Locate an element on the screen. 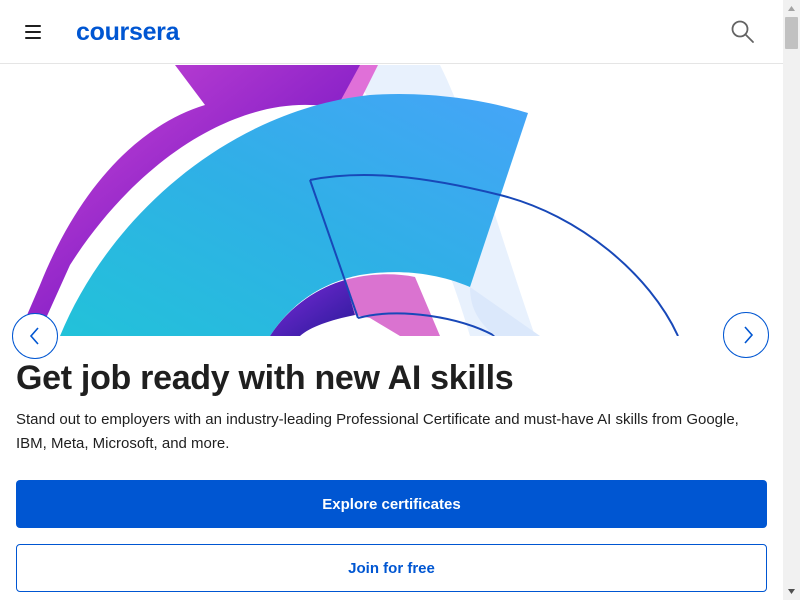 This screenshot has height=605, width=800. carousel-next-button is located at coordinates (746, 335).